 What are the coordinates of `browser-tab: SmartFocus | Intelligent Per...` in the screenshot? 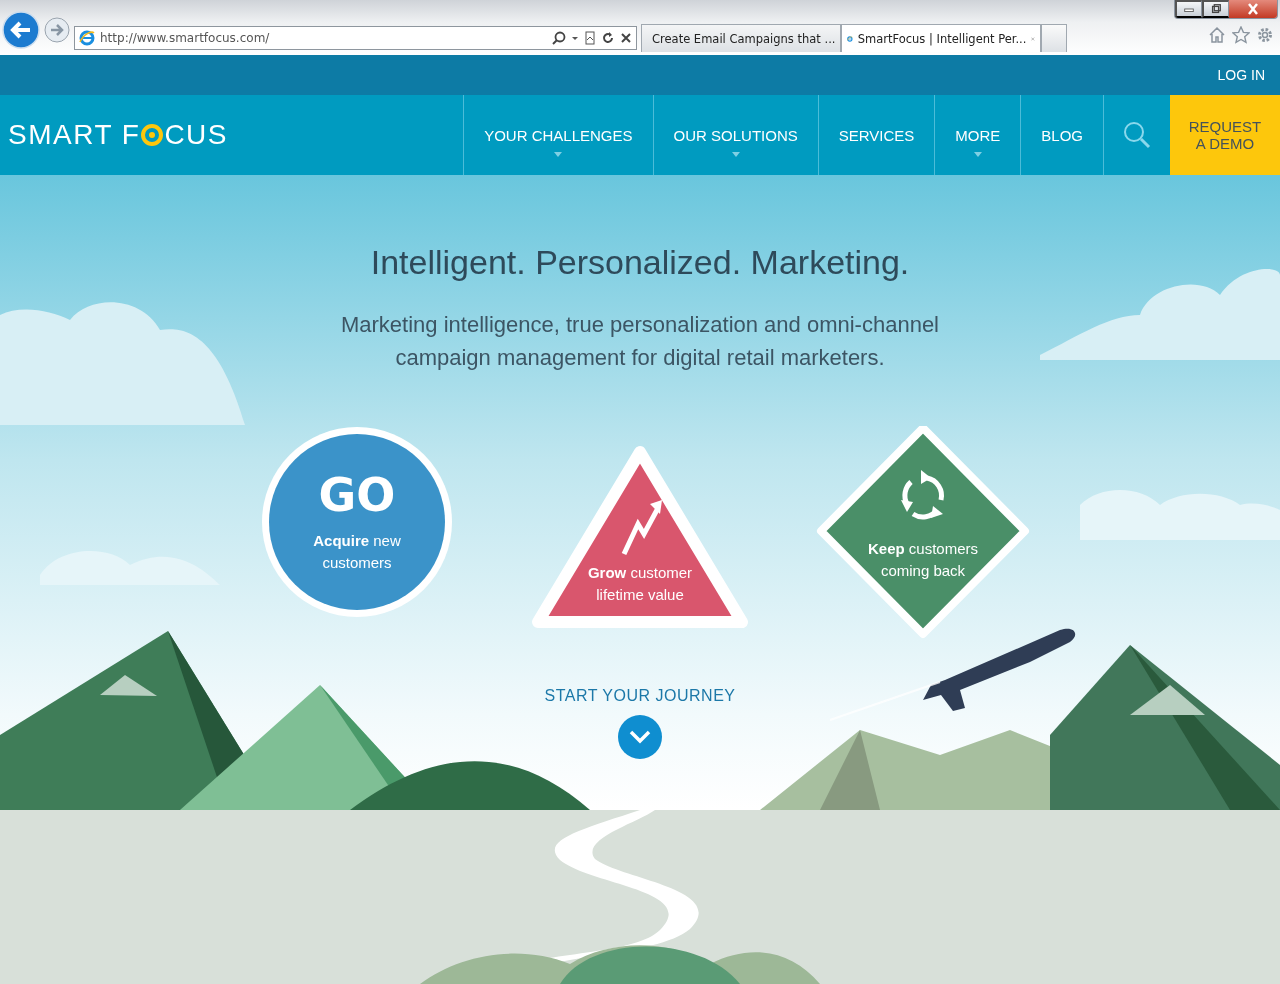 It's located at (941, 38).